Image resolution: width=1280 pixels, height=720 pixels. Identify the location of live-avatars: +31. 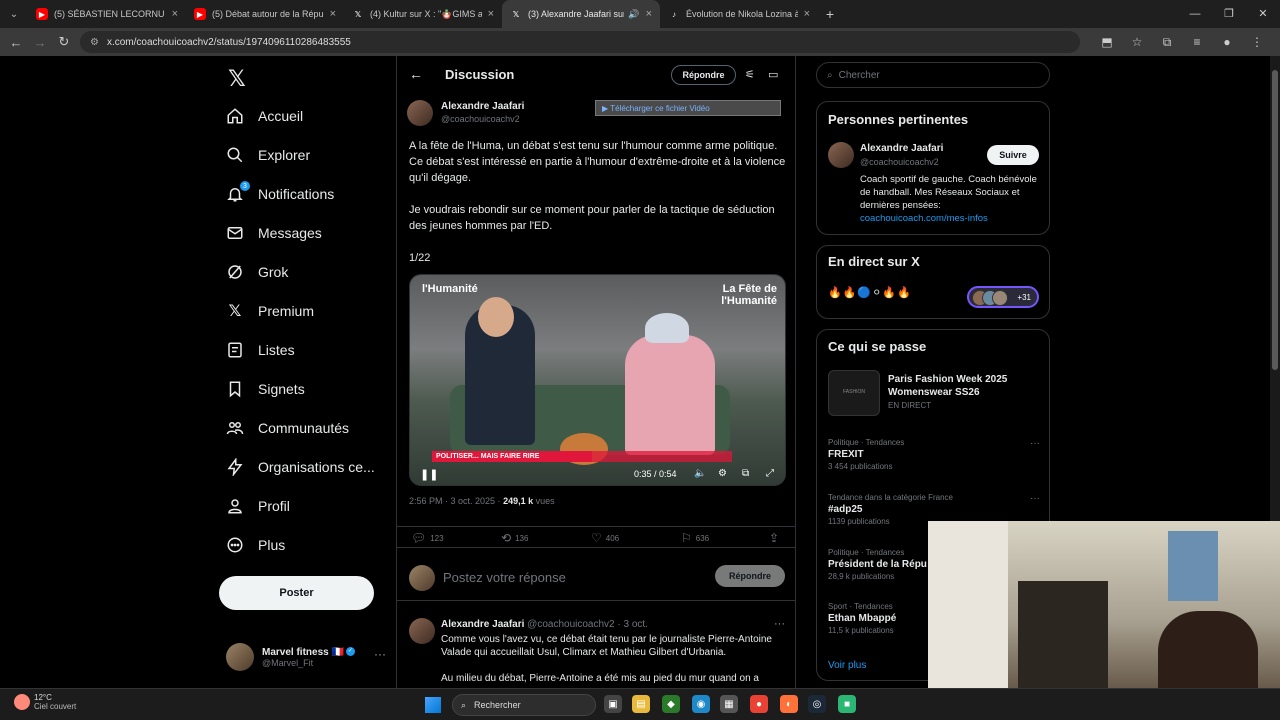
(1003, 297).